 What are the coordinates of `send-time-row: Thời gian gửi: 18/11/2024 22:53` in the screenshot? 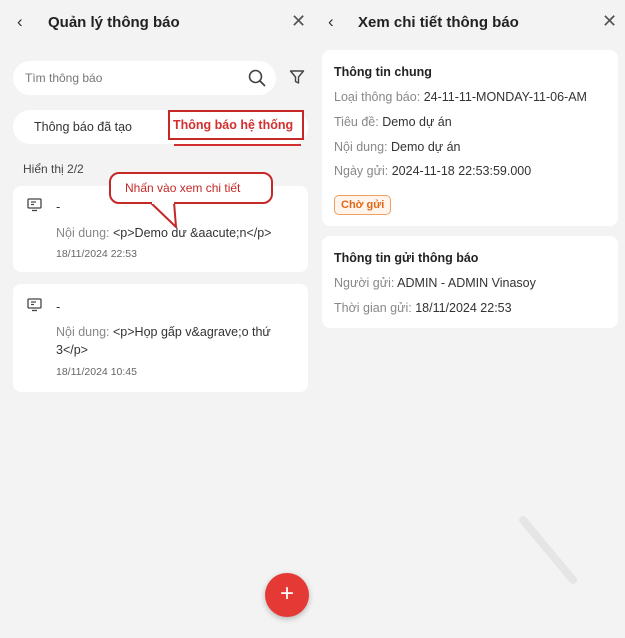 It's located at (423, 308).